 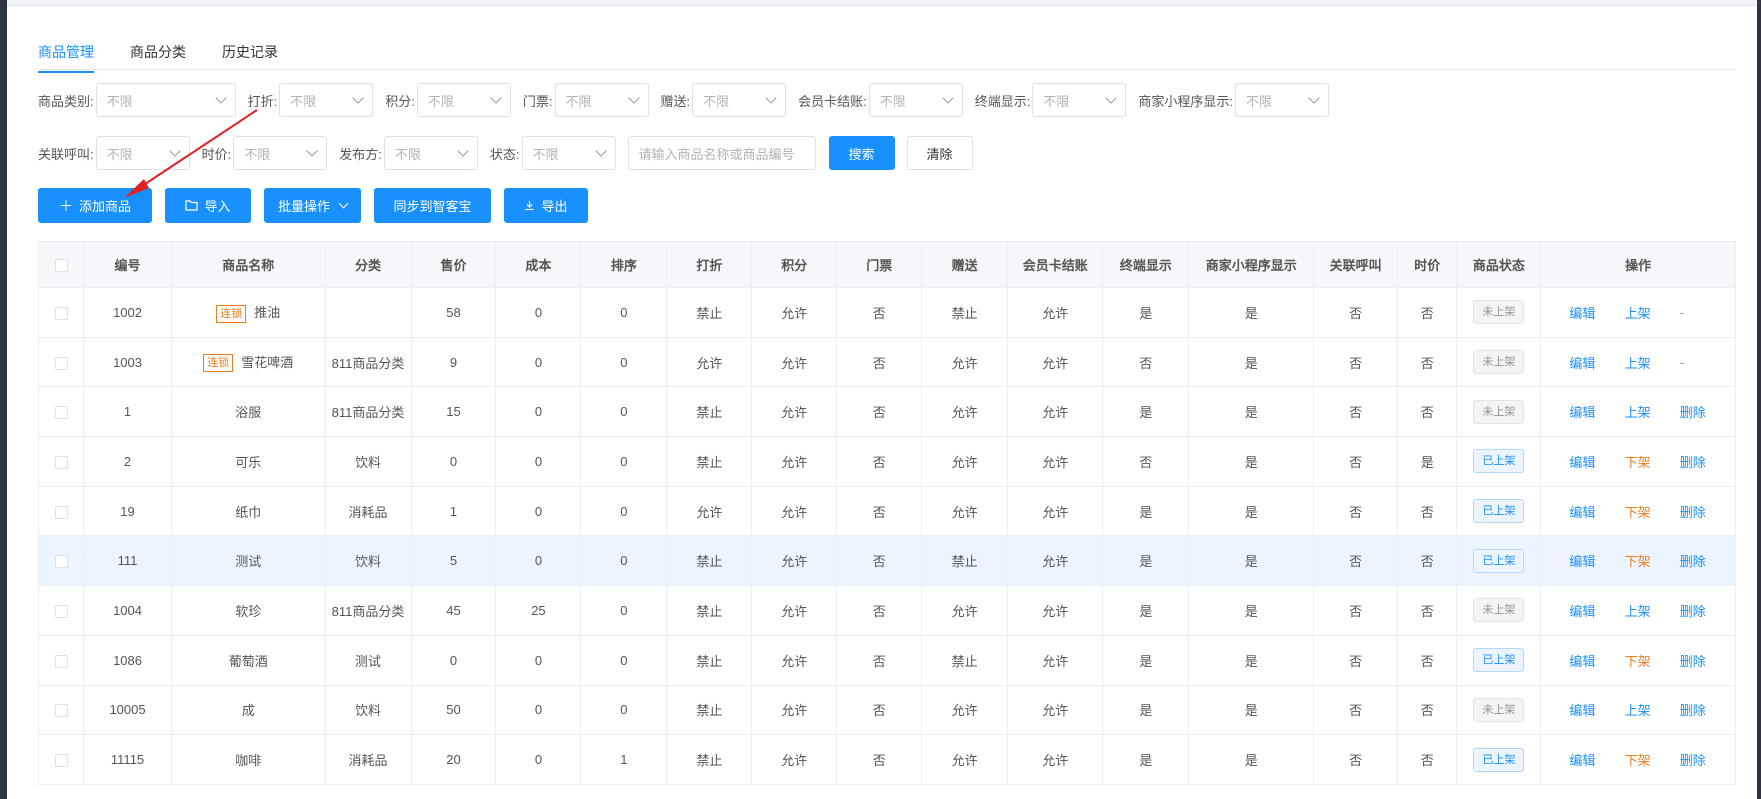 What do you see at coordinates (624, 264) in the screenshot?
I see `col-sort-header: 排序` at bounding box center [624, 264].